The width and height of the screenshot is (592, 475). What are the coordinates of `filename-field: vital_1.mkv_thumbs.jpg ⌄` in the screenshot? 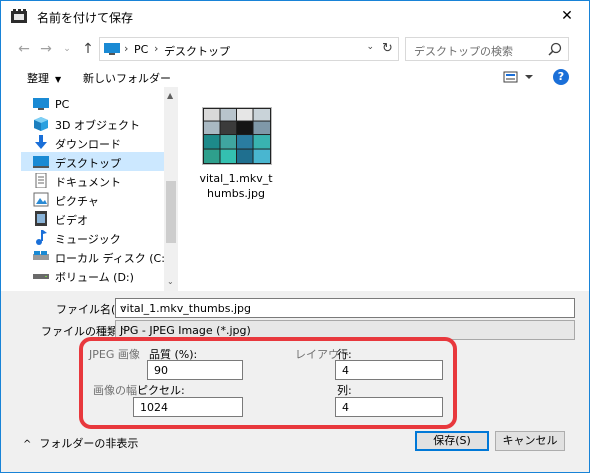 It's located at (345, 308).